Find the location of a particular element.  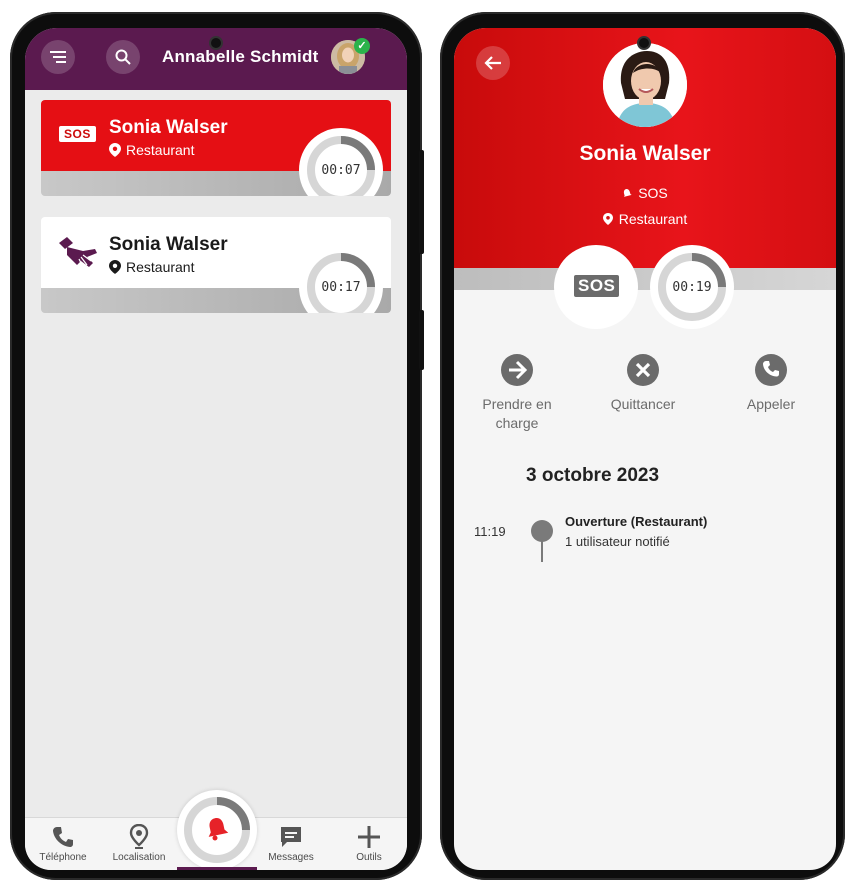

acknowledge-label: Quittancer is located at coordinates (643, 404).